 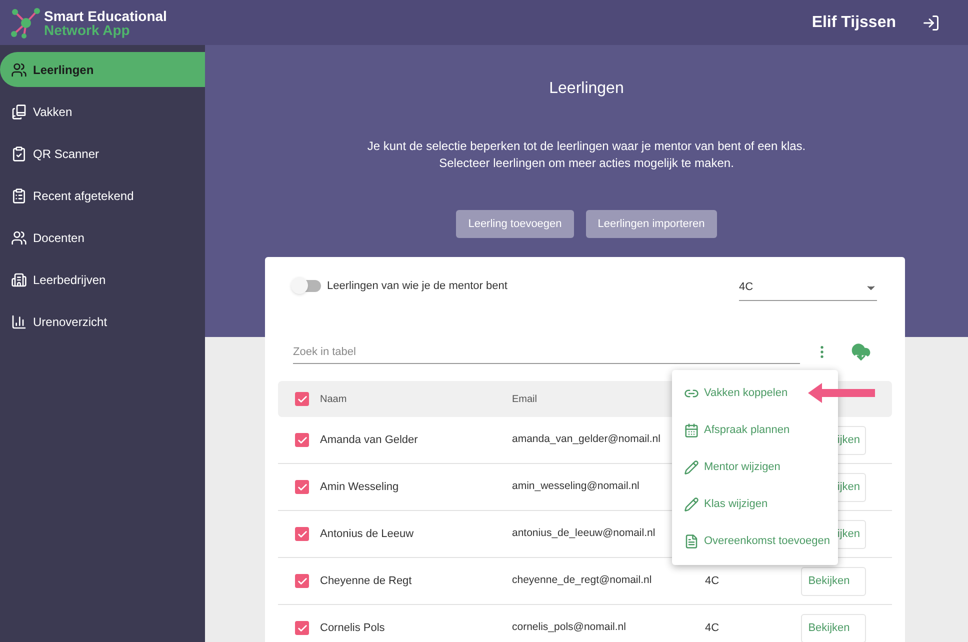 What do you see at coordinates (726, 504) in the screenshot?
I see `menu-item: Klas wijzigen` at bounding box center [726, 504].